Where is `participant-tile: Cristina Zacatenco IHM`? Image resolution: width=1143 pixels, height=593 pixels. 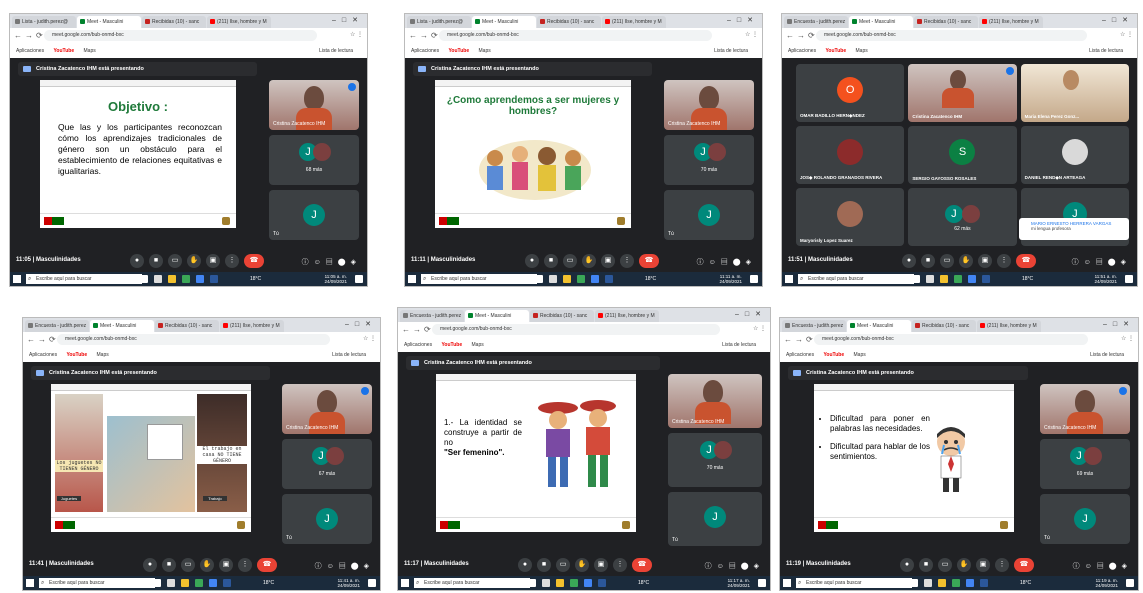 participant-tile: Cristina Zacatenco IHM is located at coordinates (962, 93).